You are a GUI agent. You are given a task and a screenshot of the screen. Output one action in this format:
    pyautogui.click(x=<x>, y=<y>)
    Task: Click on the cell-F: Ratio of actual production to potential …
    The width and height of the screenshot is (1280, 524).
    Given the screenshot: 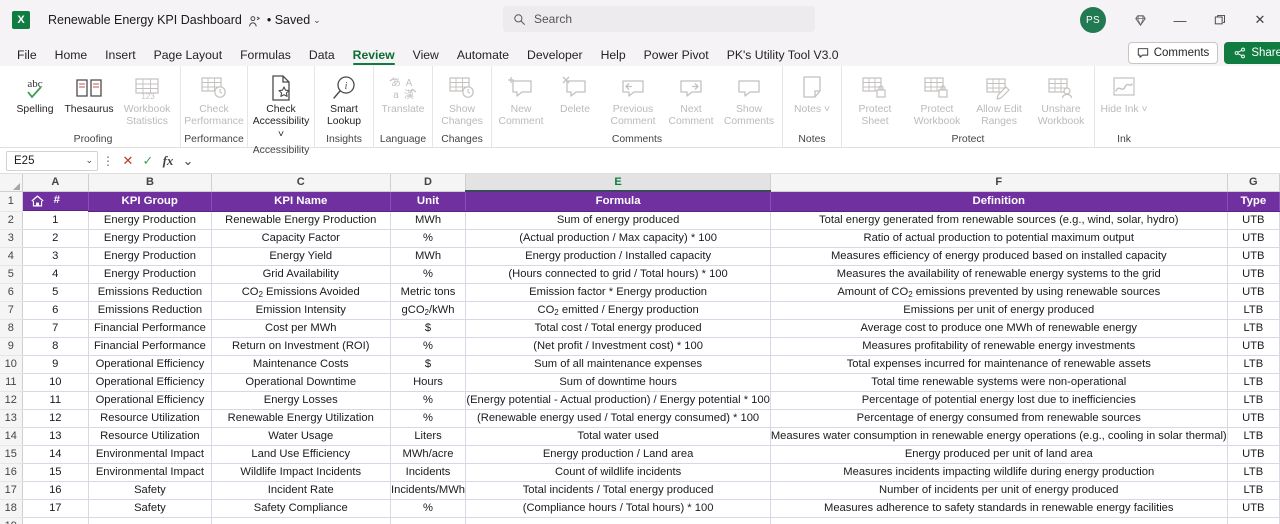 What is the action you would take?
    pyautogui.click(x=999, y=238)
    